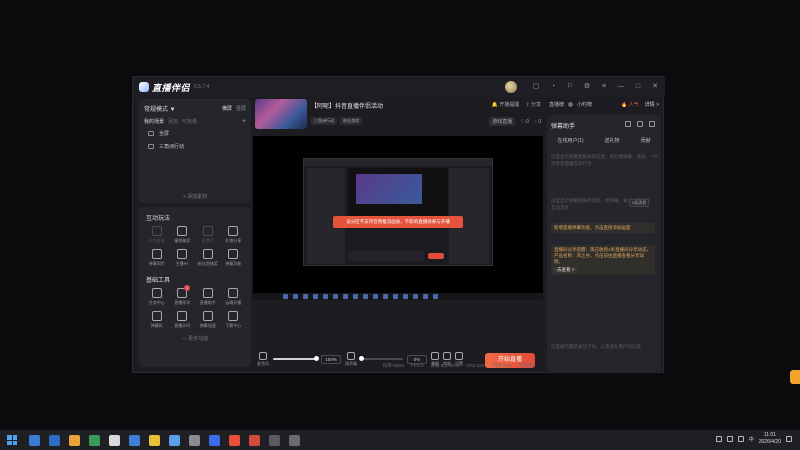  I want to click on details-link: 详情 >, so click(652, 104).